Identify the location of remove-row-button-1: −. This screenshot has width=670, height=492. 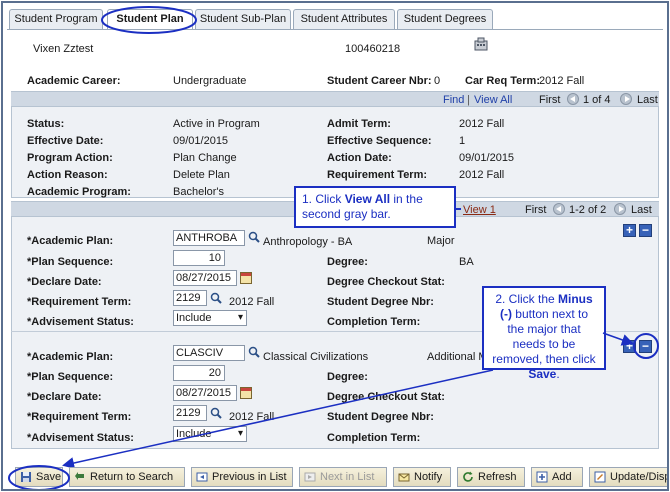
(645, 230).